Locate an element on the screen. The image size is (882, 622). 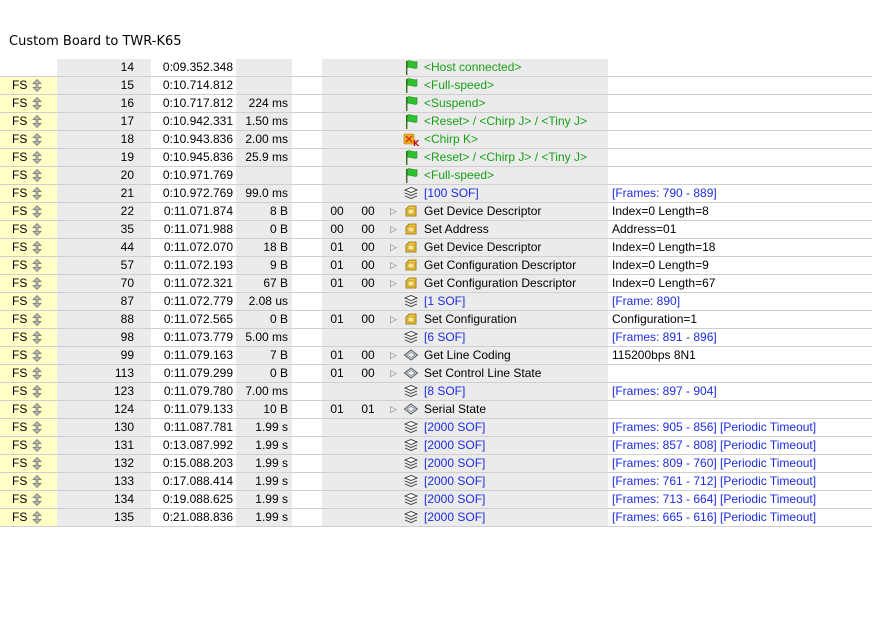
flag-icon is located at coordinates (411, 121).